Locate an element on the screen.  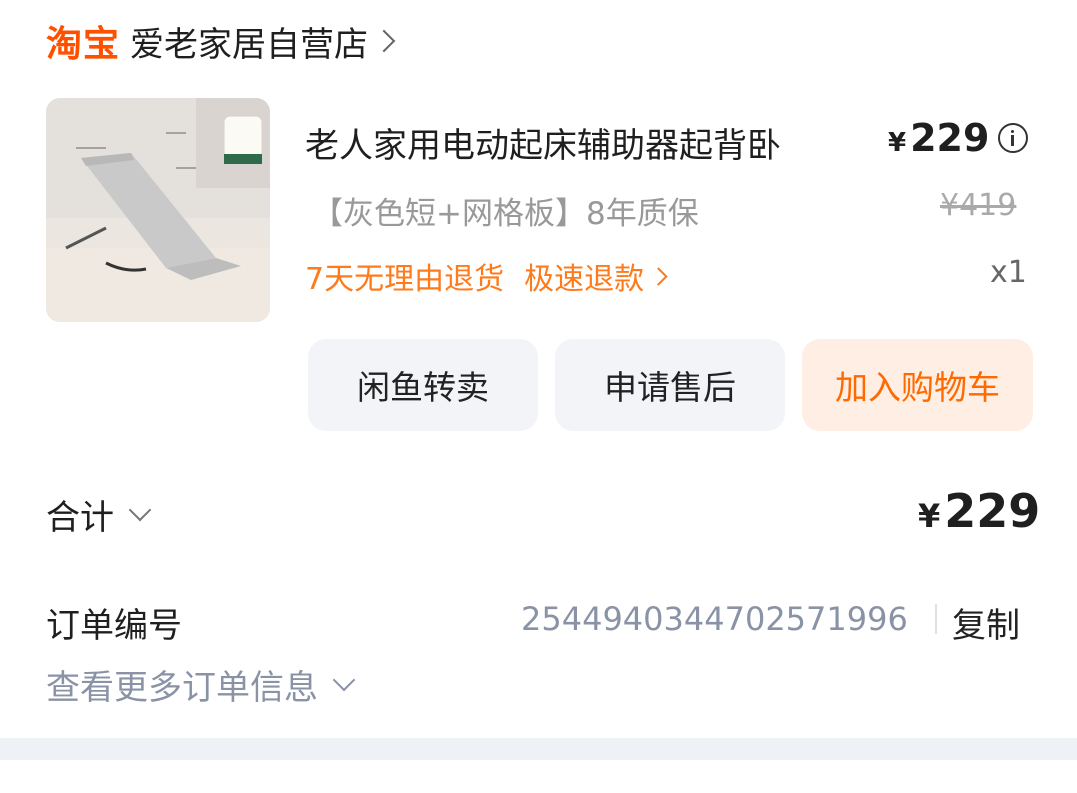
total-price: ¥229 is located at coordinates (979, 511).